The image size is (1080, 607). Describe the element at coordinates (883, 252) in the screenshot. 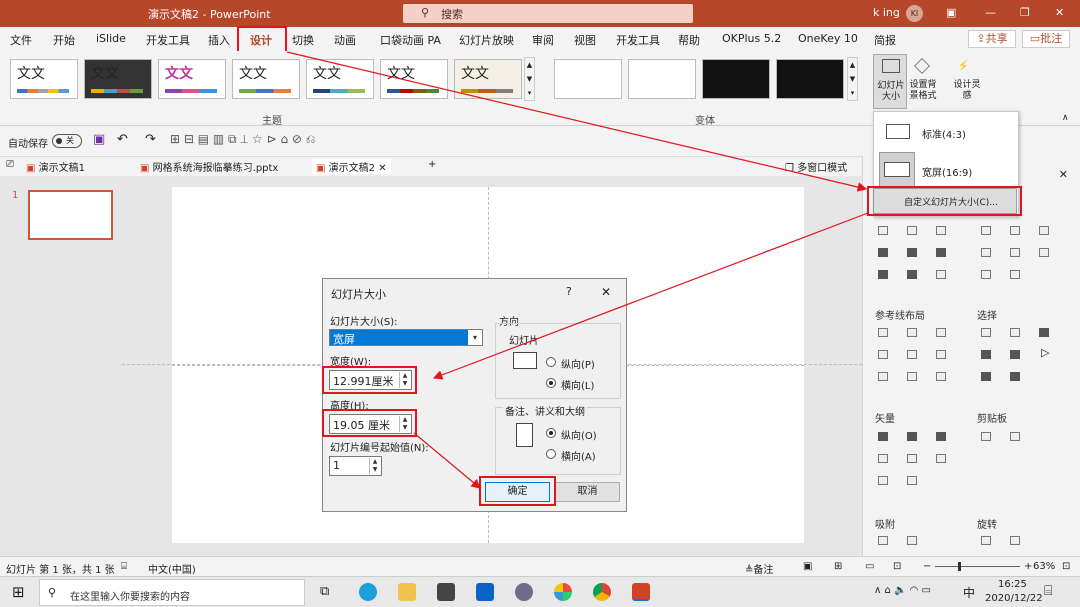

I see `align-top-icon` at that location.